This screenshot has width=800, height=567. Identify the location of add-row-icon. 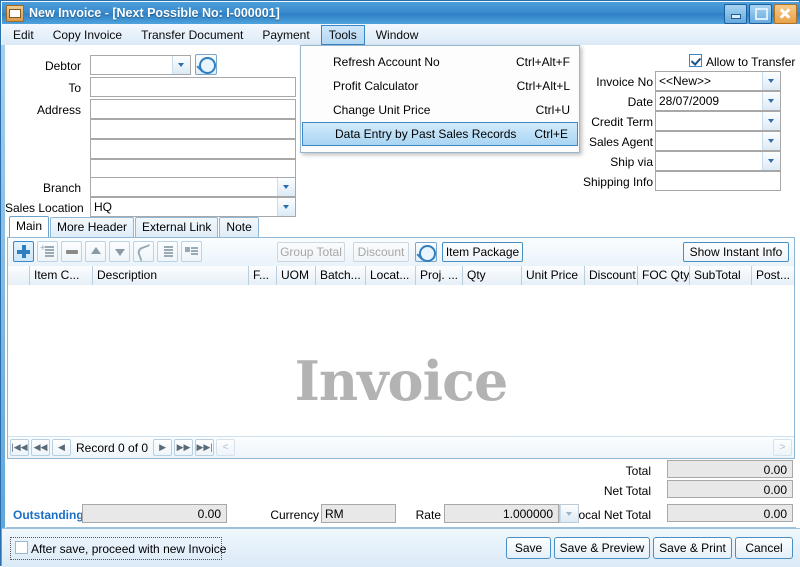
(23, 251).